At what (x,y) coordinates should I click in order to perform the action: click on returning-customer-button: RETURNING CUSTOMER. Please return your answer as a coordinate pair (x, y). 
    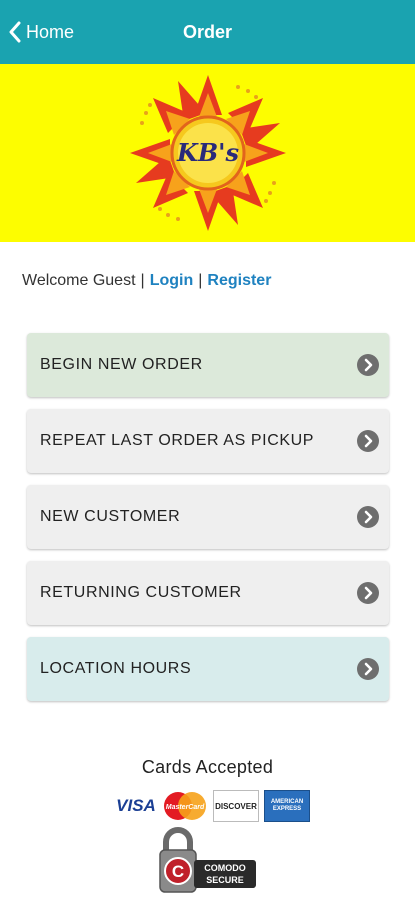
    Looking at the image, I should click on (208, 593).